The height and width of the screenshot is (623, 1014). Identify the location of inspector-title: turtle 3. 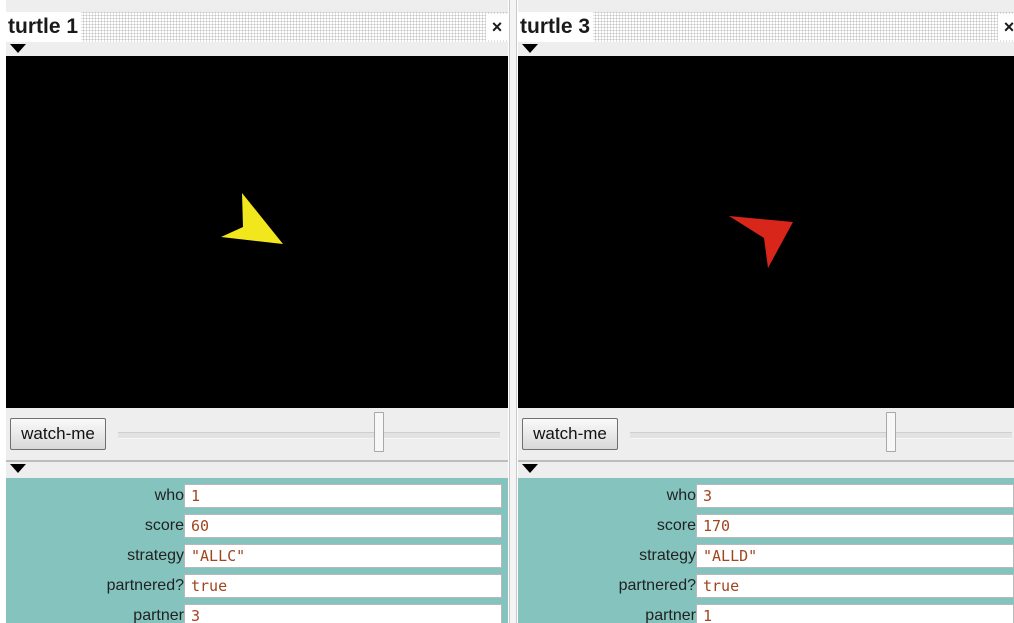
(556, 27).